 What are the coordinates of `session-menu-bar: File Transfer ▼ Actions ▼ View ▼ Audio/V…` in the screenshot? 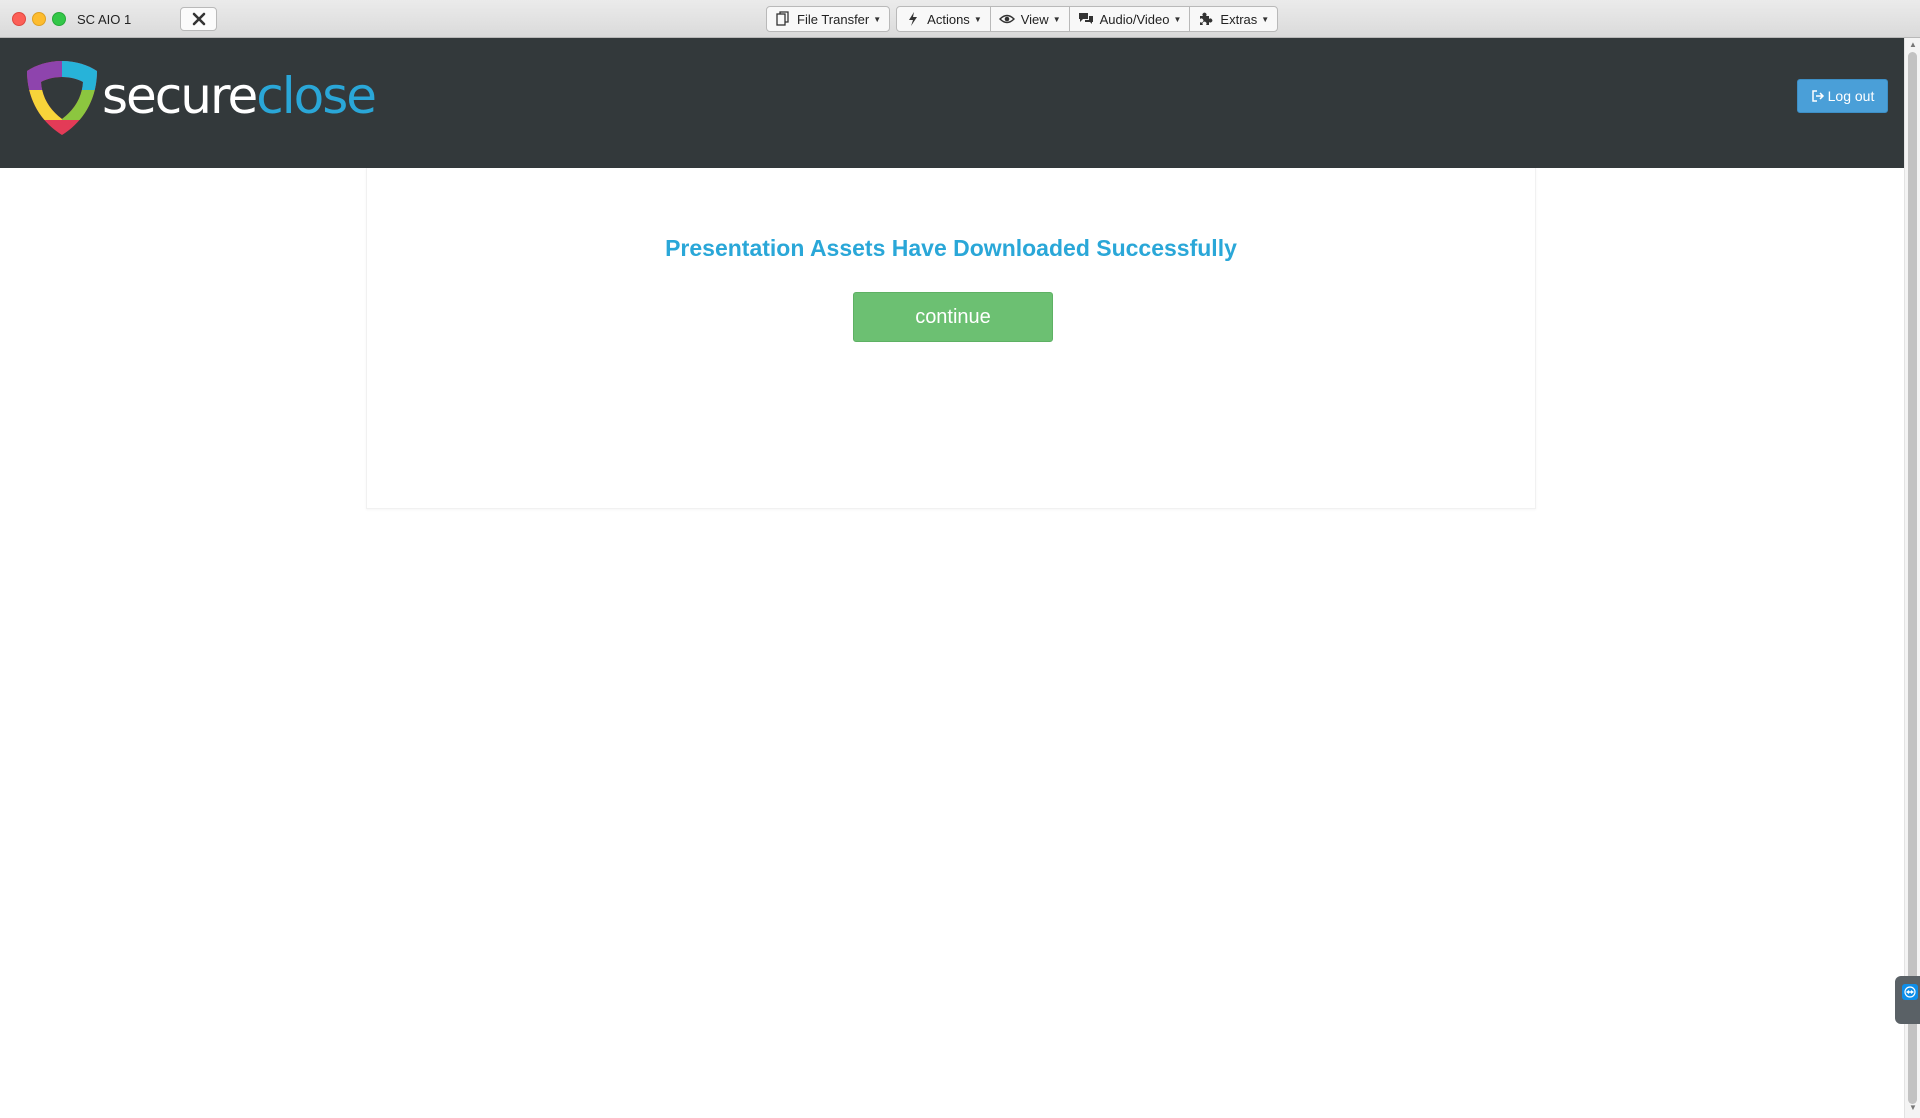 It's located at (1022, 19).